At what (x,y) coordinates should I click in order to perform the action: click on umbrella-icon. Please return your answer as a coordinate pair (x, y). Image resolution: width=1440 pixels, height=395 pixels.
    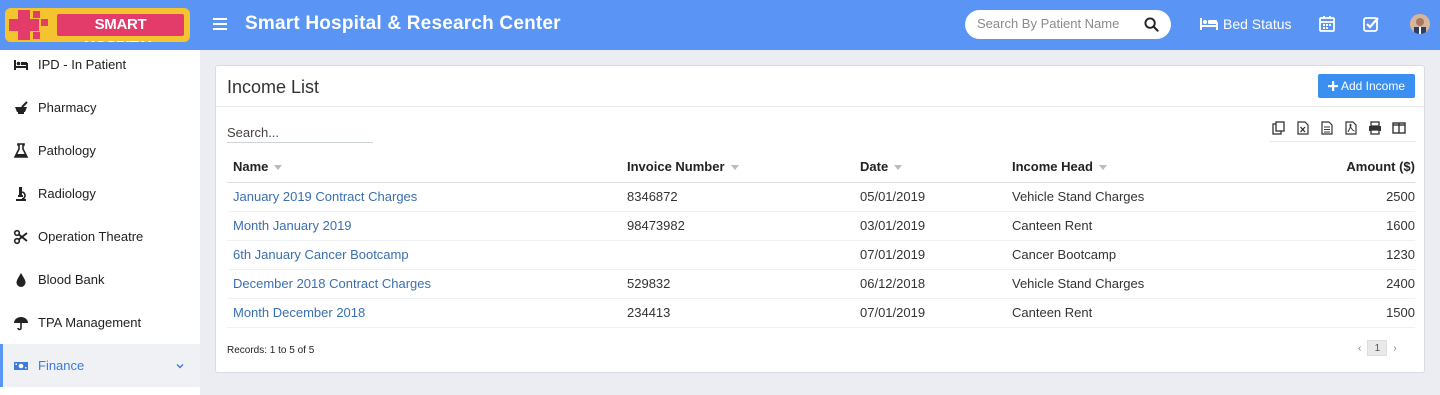
    Looking at the image, I should click on (21, 323).